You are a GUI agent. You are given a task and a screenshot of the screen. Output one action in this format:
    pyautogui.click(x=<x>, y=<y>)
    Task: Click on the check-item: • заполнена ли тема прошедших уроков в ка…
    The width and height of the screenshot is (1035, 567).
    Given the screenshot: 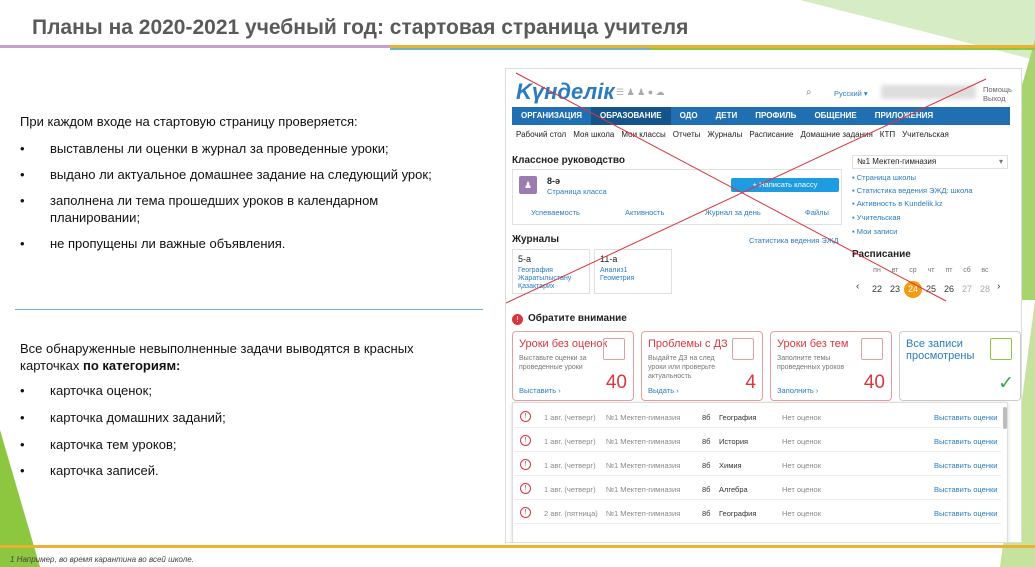 What is the action you would take?
    pyautogui.click(x=225, y=209)
    